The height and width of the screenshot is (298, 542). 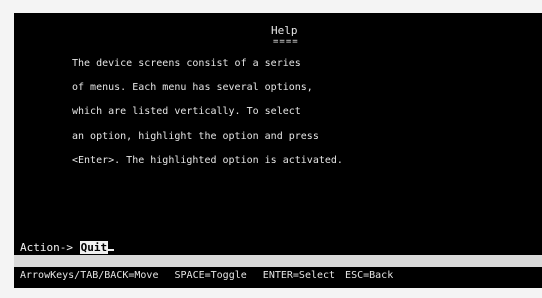 What do you see at coordinates (192, 87) in the screenshot?
I see `help-text-line: of menus. Each menu has several options,` at bounding box center [192, 87].